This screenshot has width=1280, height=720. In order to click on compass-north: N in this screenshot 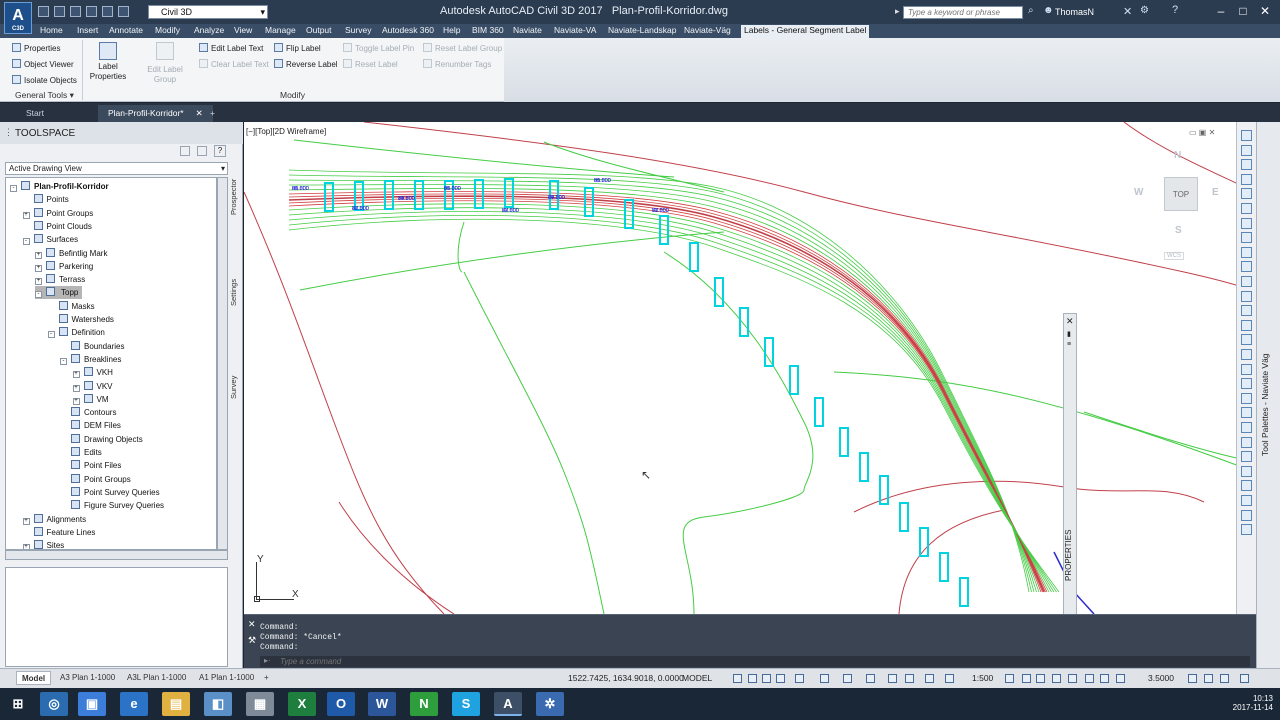, I will do `click(1177, 155)`.